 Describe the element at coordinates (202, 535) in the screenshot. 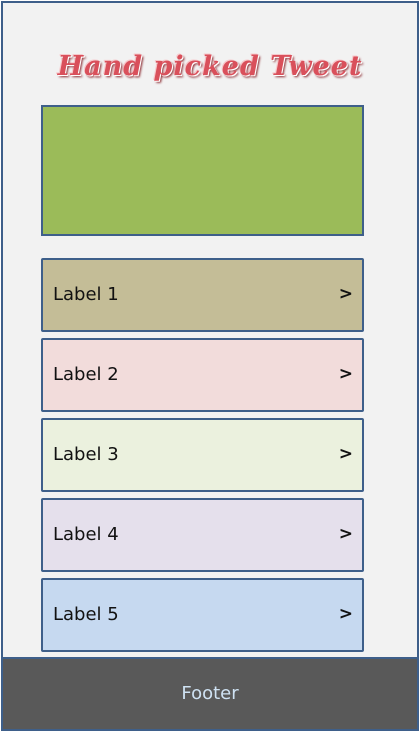

I see `list-item-4: Label 4 >` at that location.